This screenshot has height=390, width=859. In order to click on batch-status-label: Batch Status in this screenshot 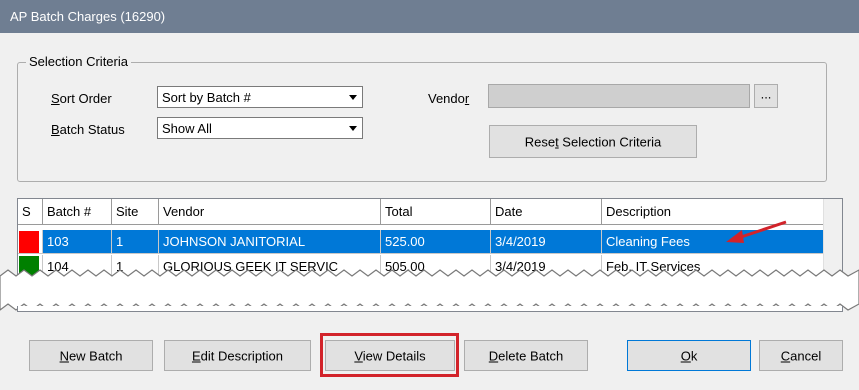, I will do `click(88, 129)`.